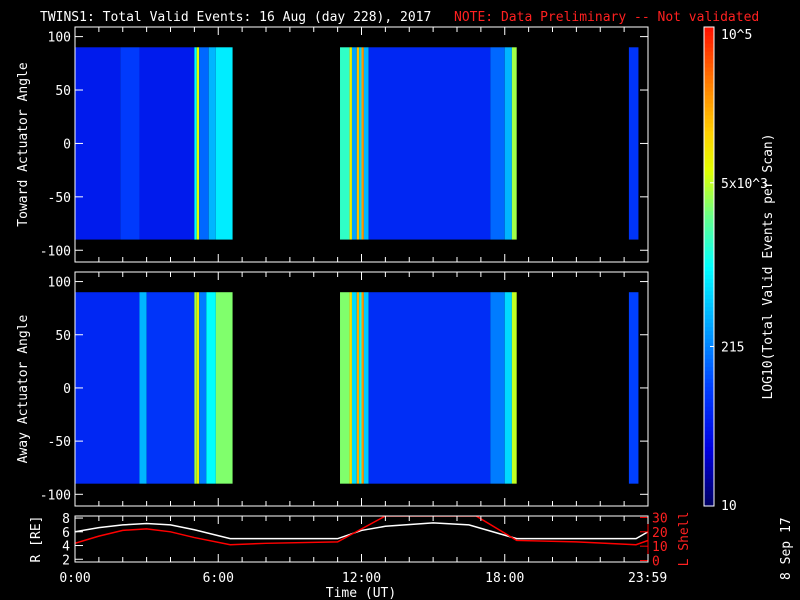 The width and height of the screenshot is (800, 600). Describe the element at coordinates (732, 347) in the screenshot. I see `colorbar-tick-label: 215` at that location.